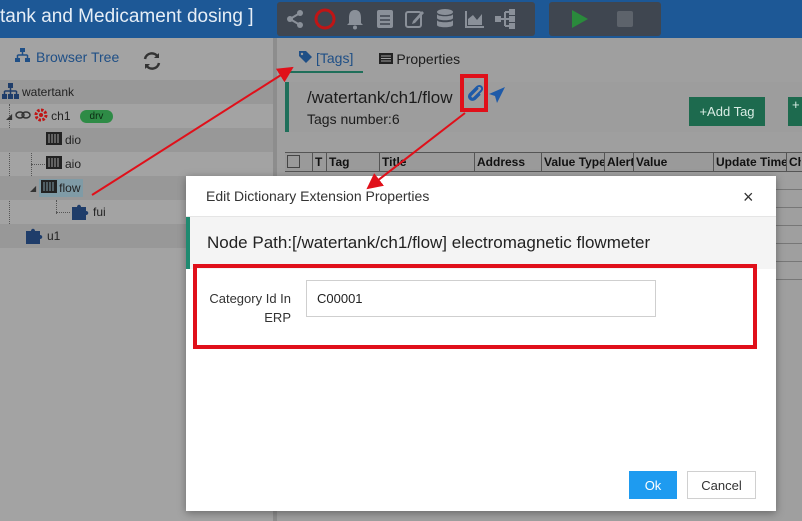  I want to click on list-icon, so click(386, 59).